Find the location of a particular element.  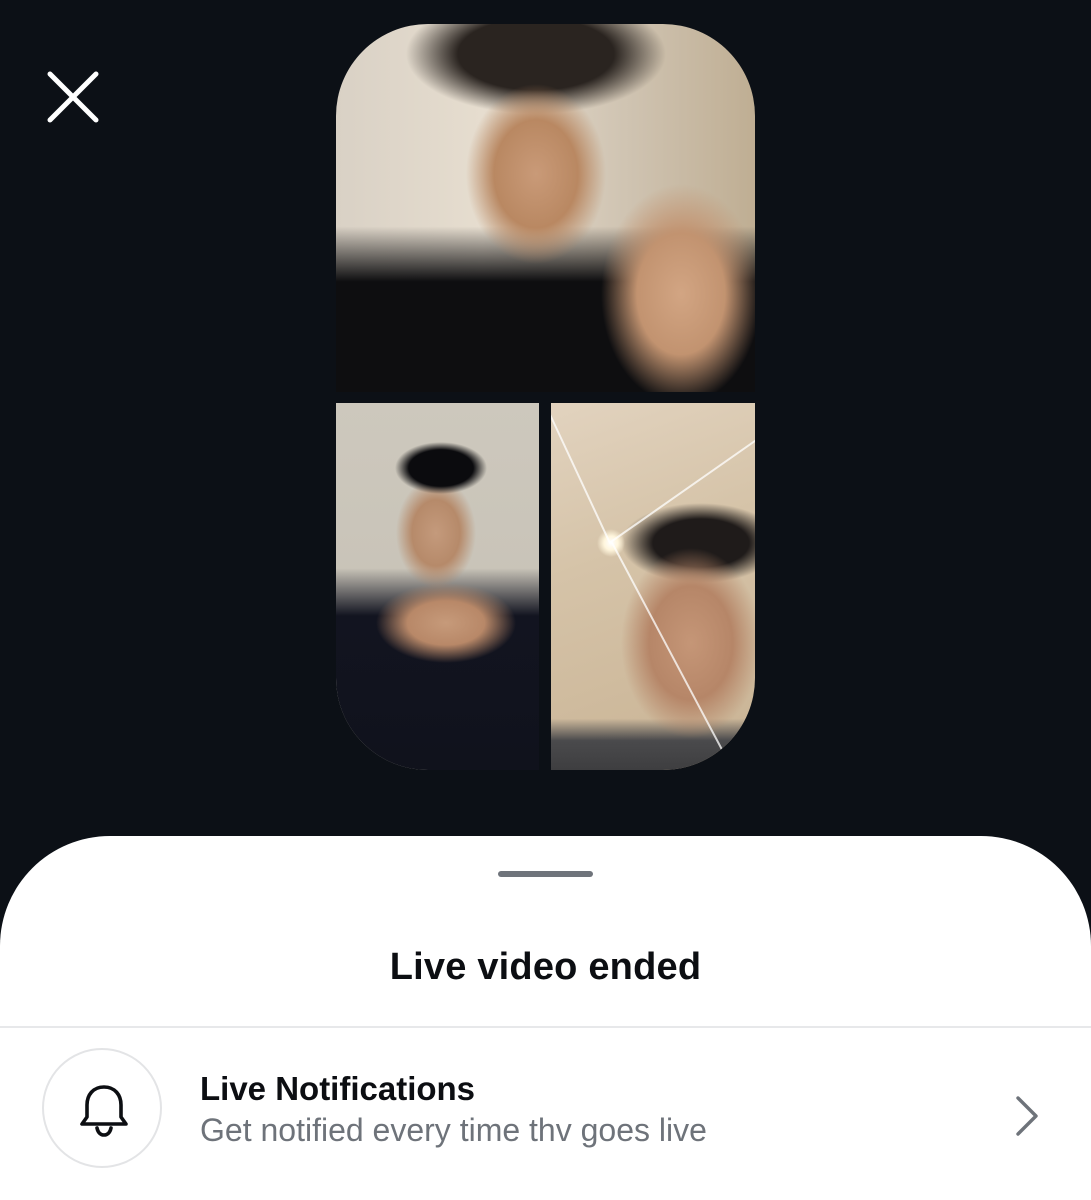

close-icon is located at coordinates (73, 97).